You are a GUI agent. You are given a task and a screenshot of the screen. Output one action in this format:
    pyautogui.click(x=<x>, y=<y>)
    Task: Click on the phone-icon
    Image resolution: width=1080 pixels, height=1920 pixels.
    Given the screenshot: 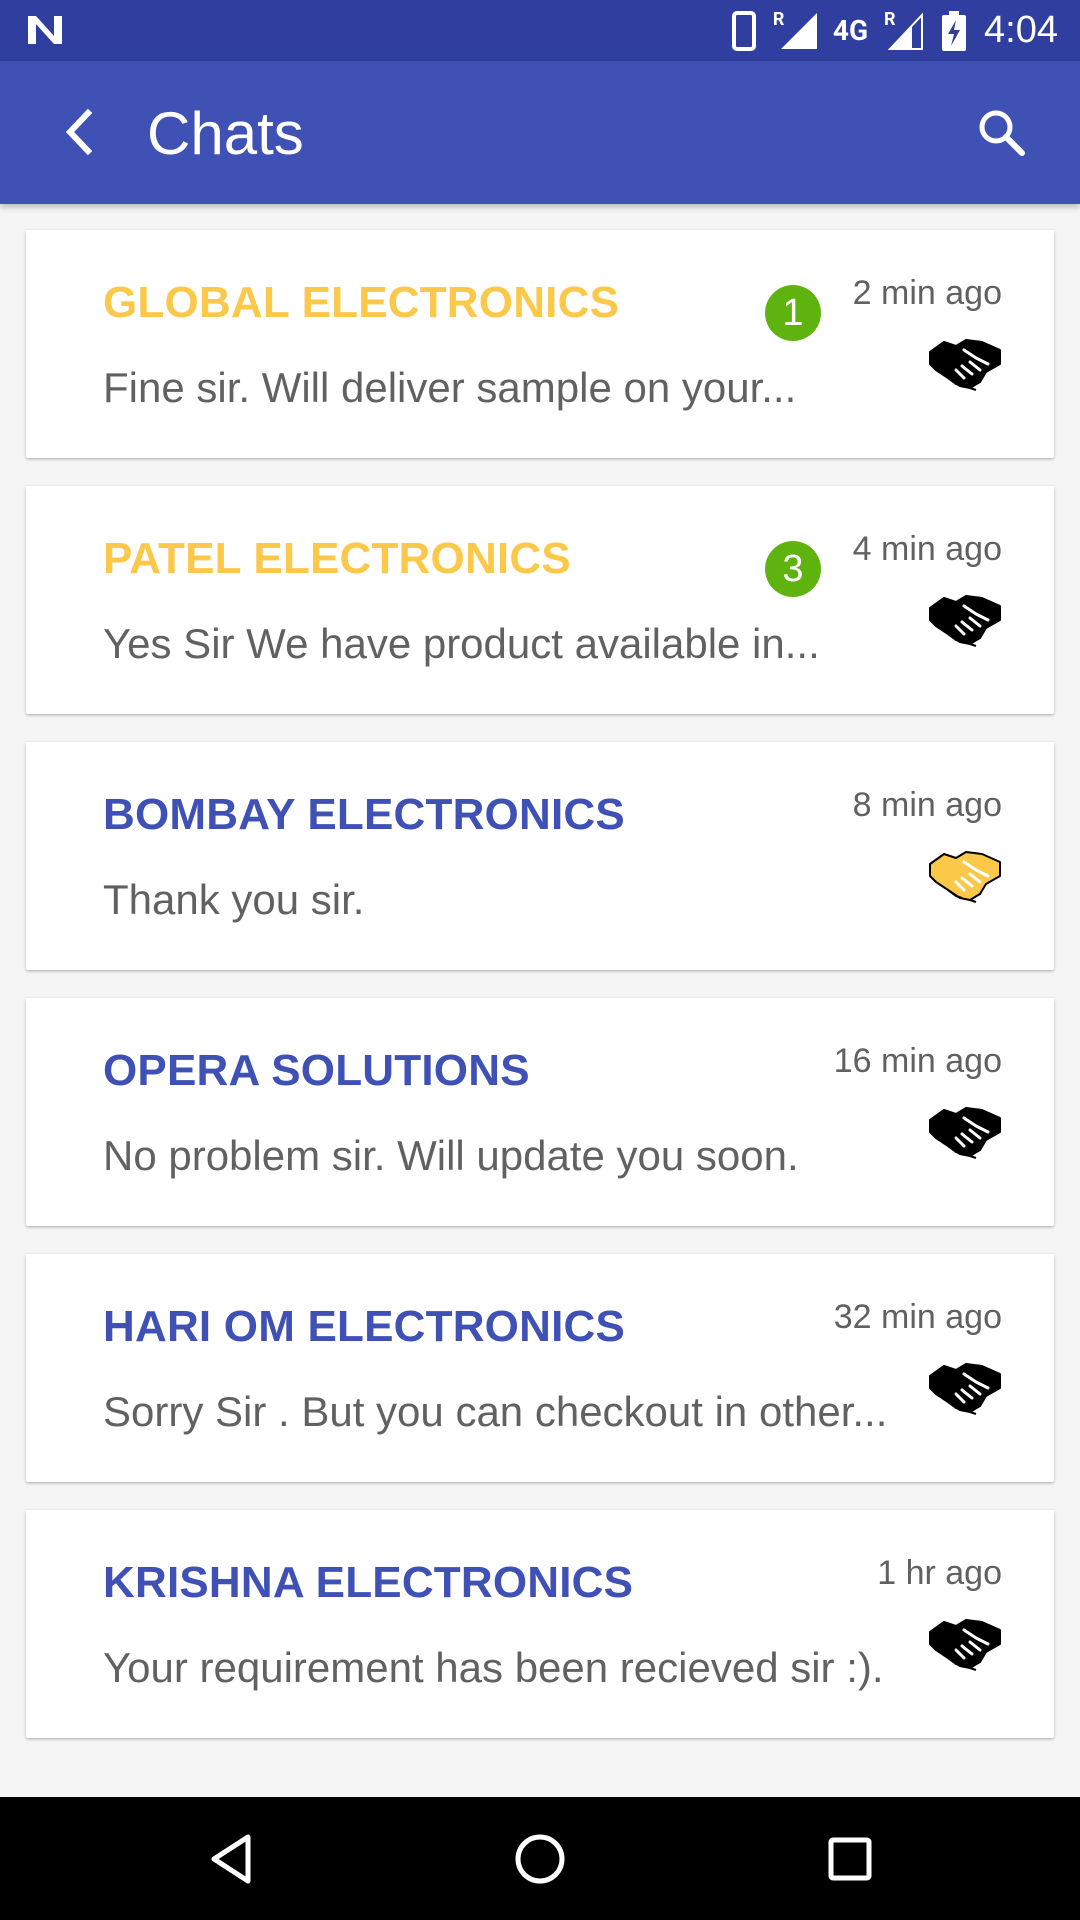 What is the action you would take?
    pyautogui.click(x=743, y=30)
    